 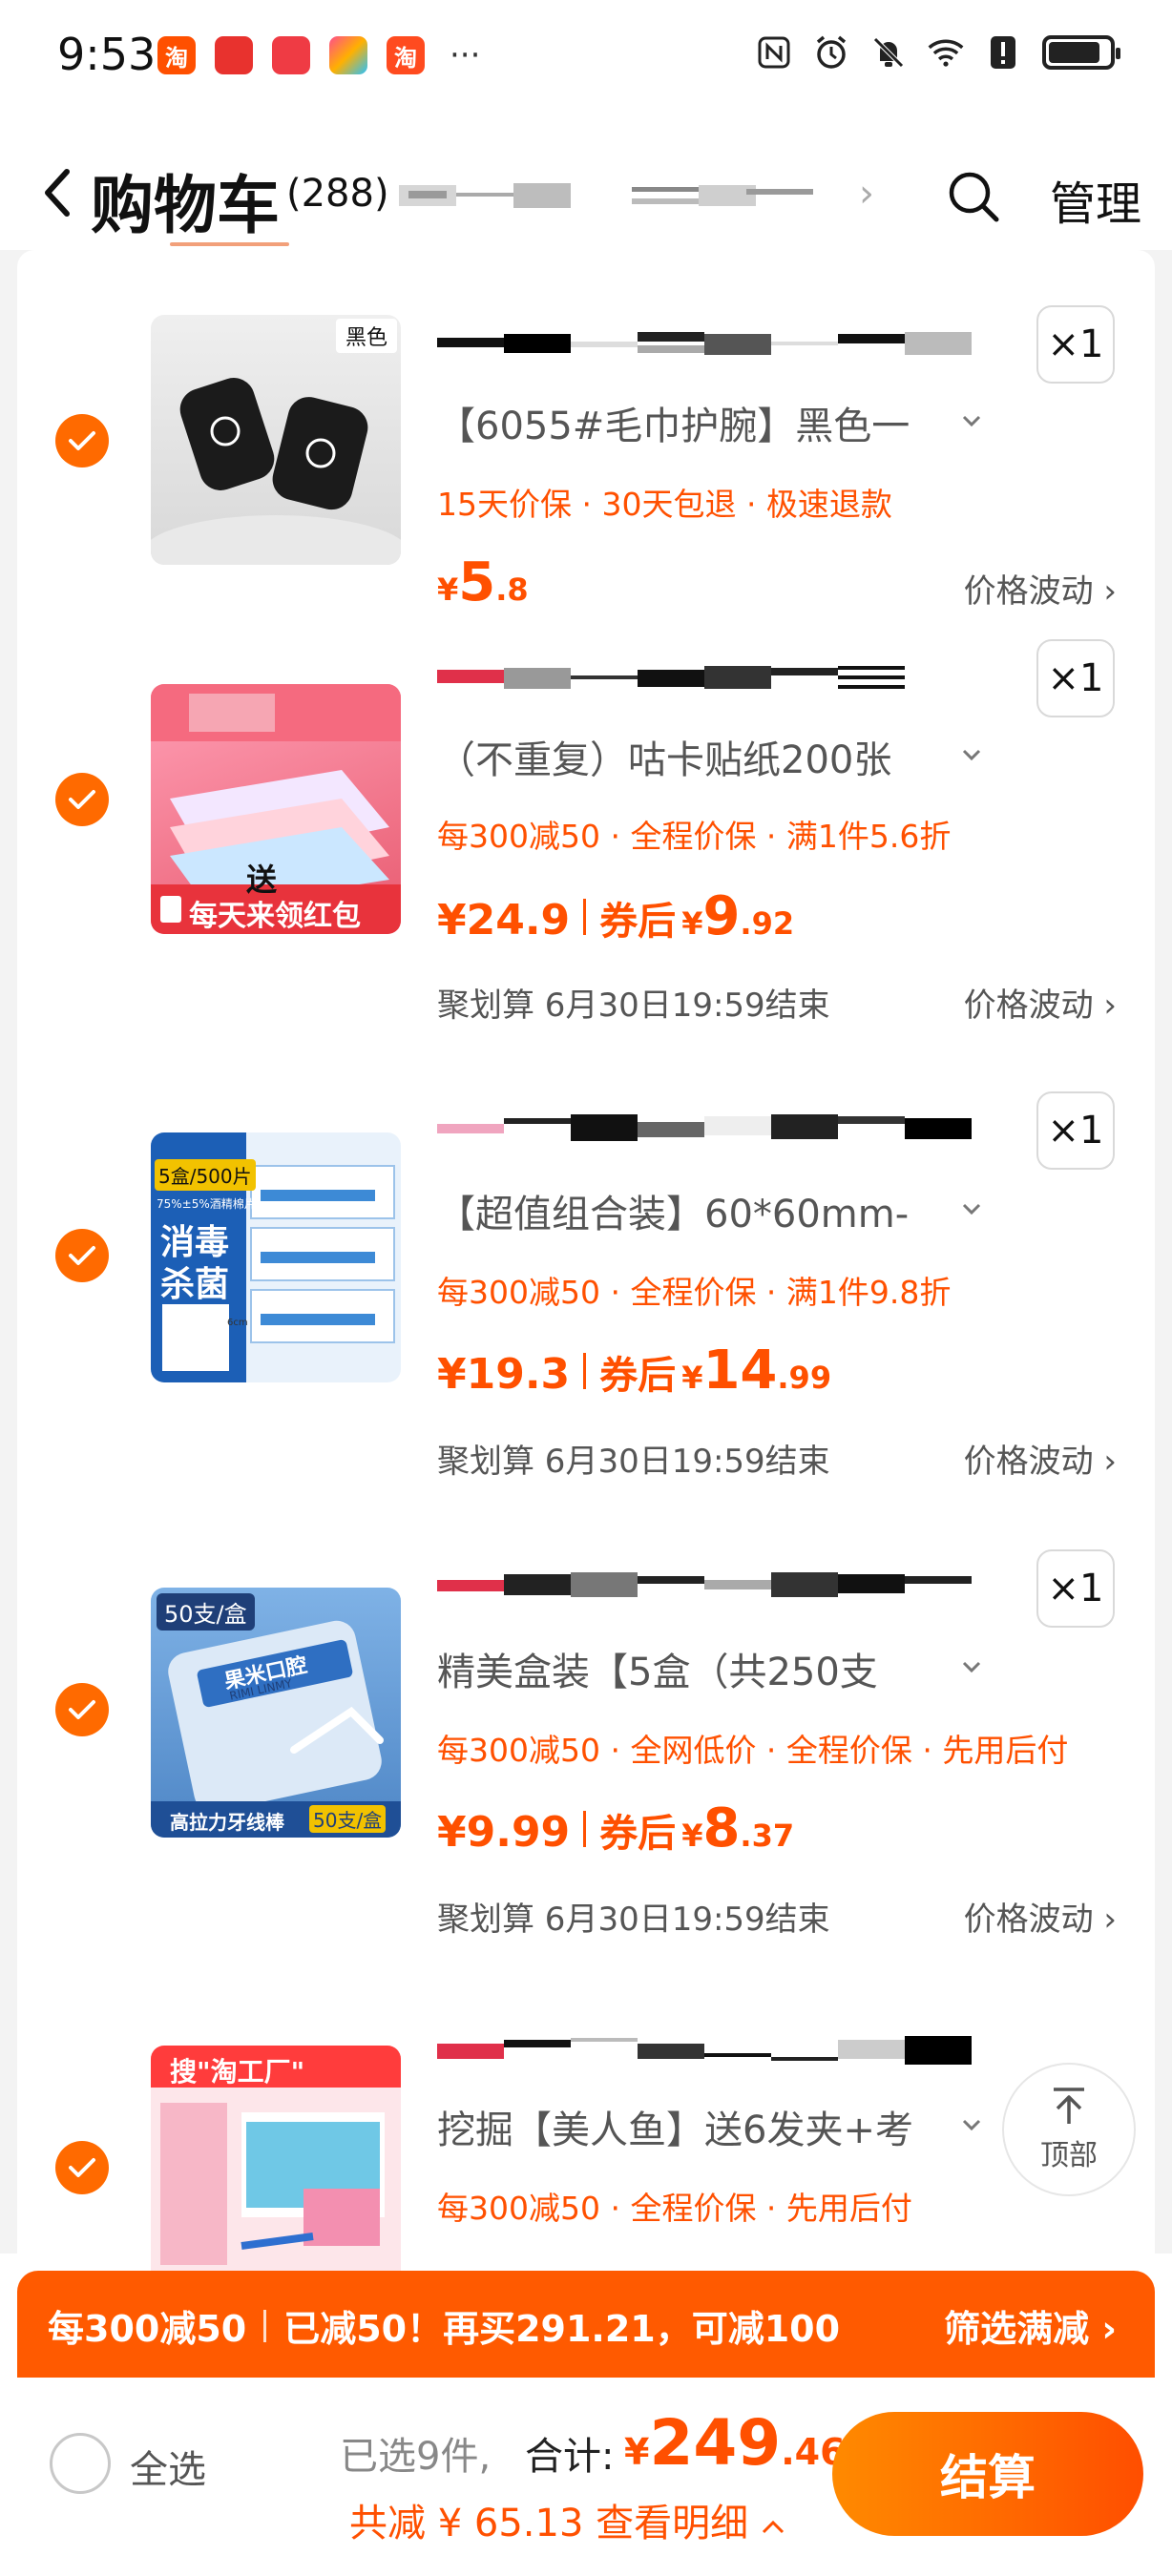 What do you see at coordinates (444, 2329) in the screenshot?
I see `discount-status: 每300减50 已减50！再买291.21，可减100` at bounding box center [444, 2329].